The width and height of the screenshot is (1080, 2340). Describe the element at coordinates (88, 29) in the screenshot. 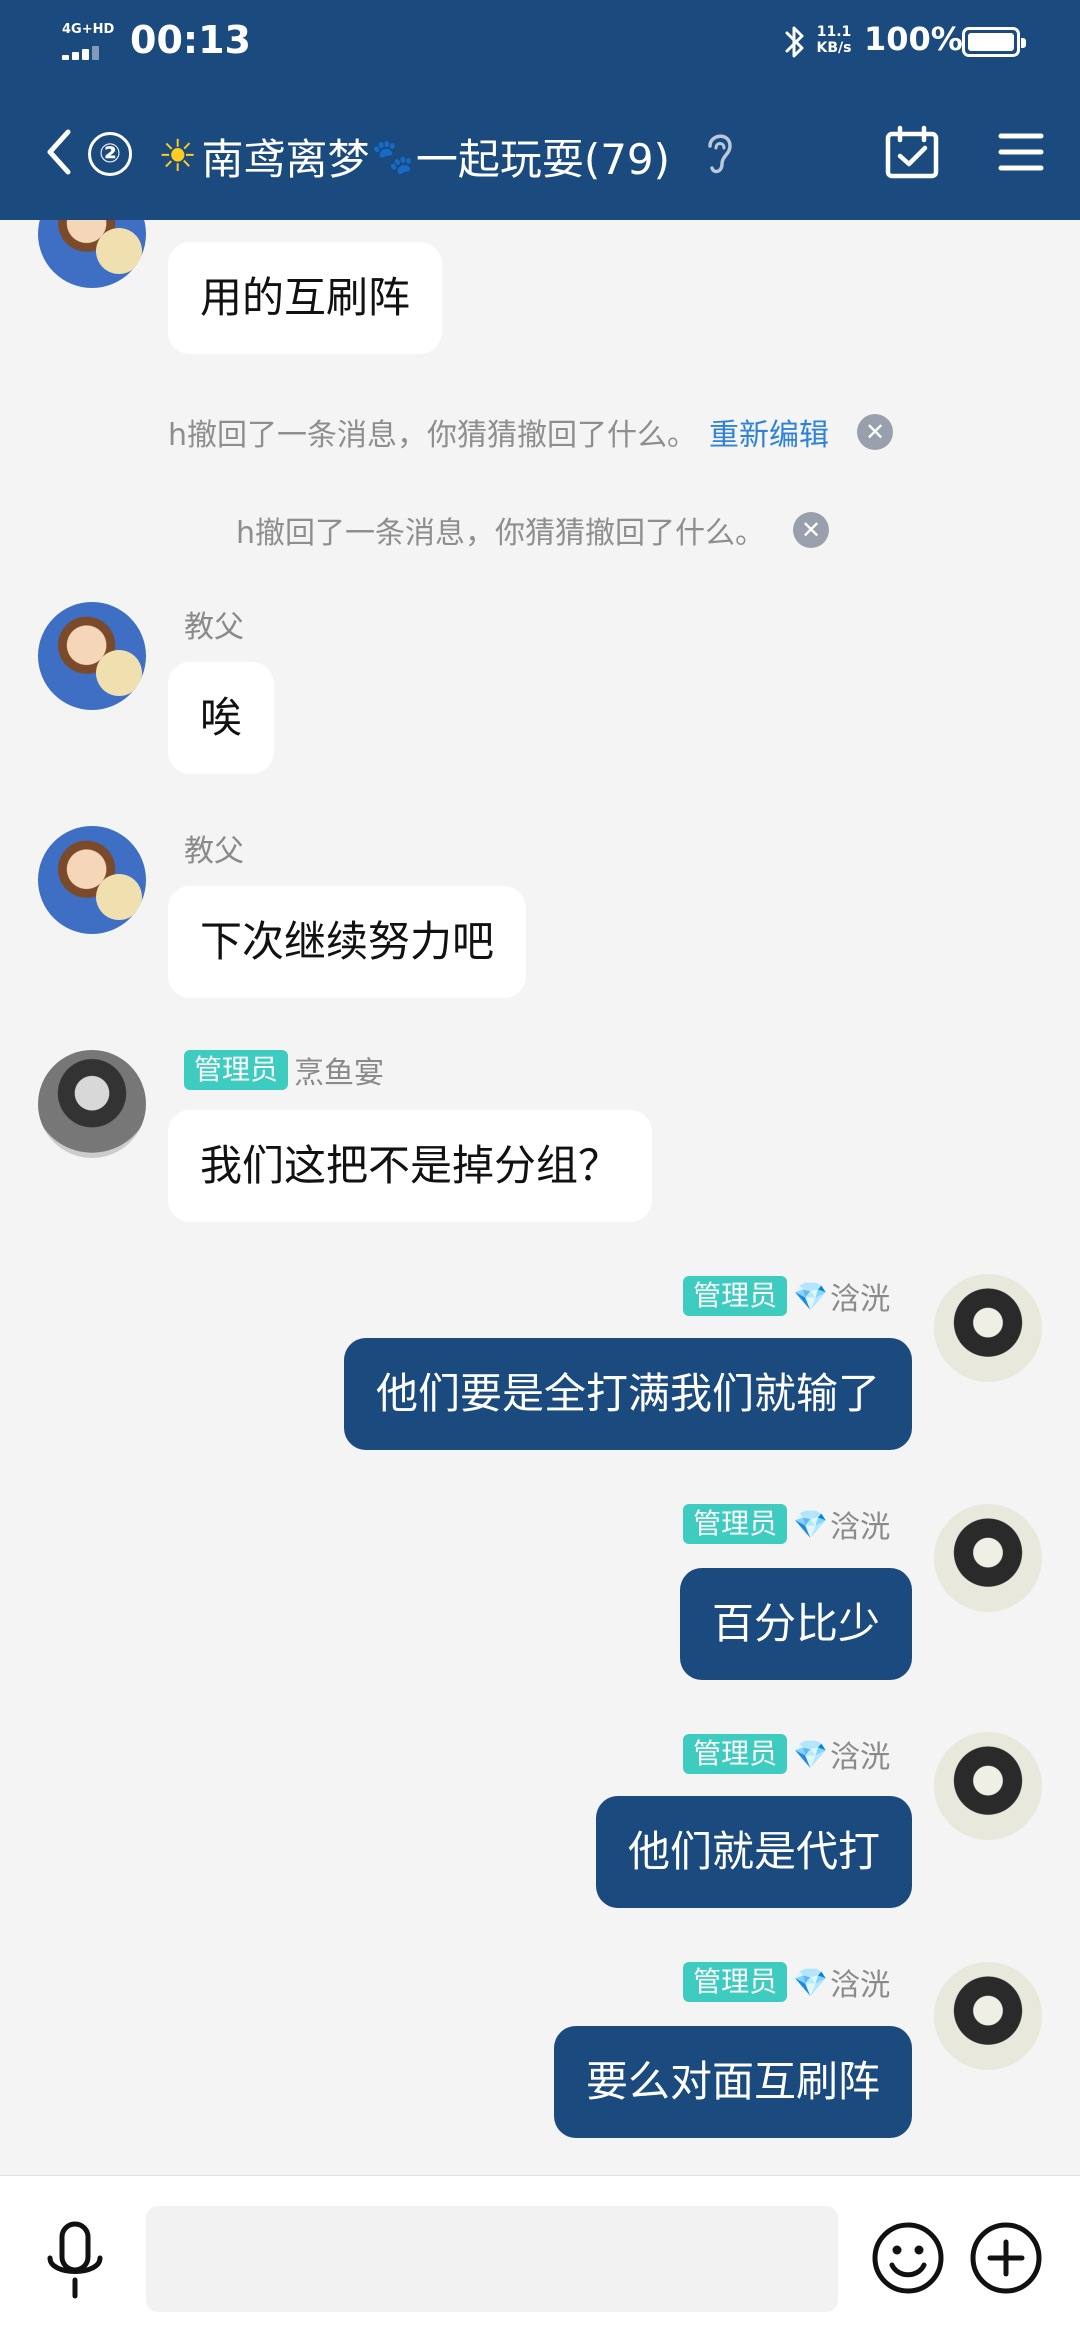

I see `network-type: 4G+HD` at that location.